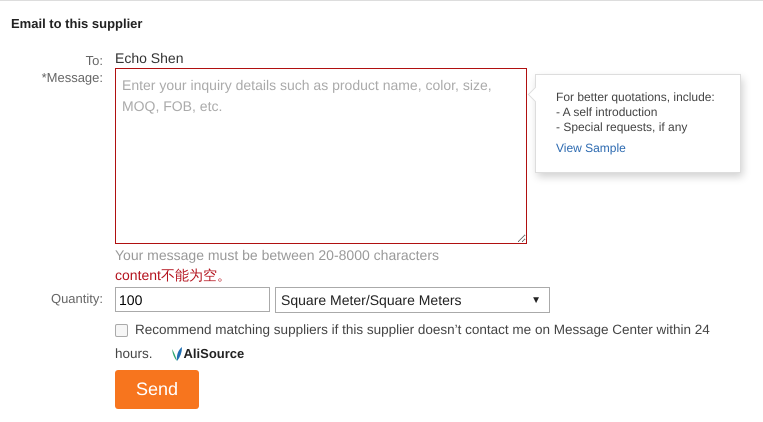 The image size is (763, 422). I want to click on alisource-logo: AliSource, so click(207, 354).